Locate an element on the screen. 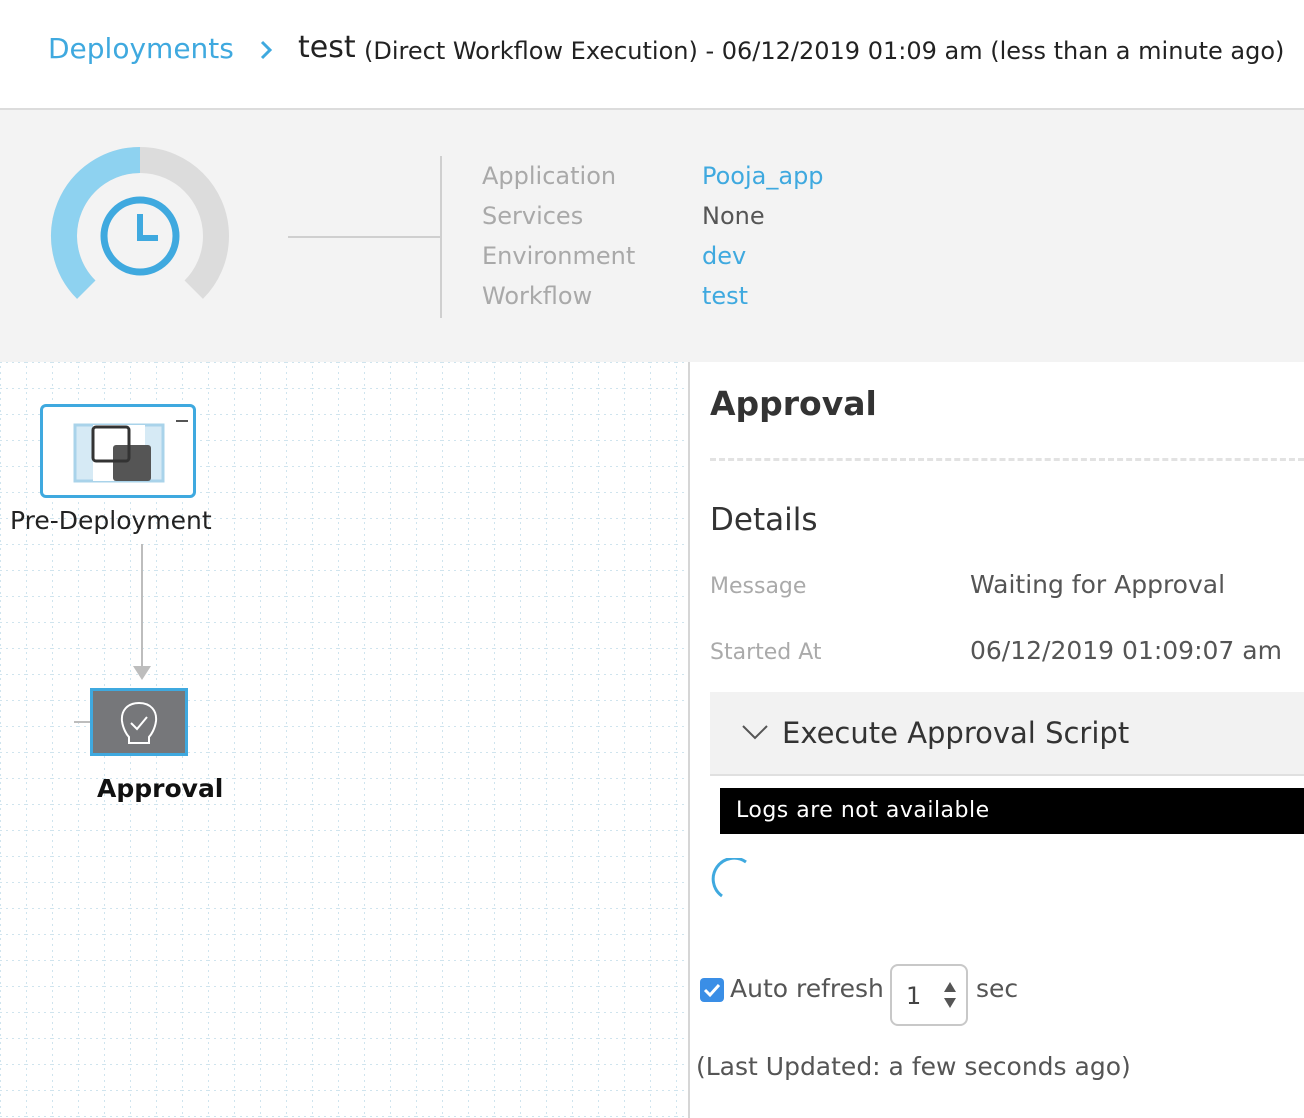 The image size is (1304, 1118). pre-deployment-label: Pre-Deployment is located at coordinates (111, 520).